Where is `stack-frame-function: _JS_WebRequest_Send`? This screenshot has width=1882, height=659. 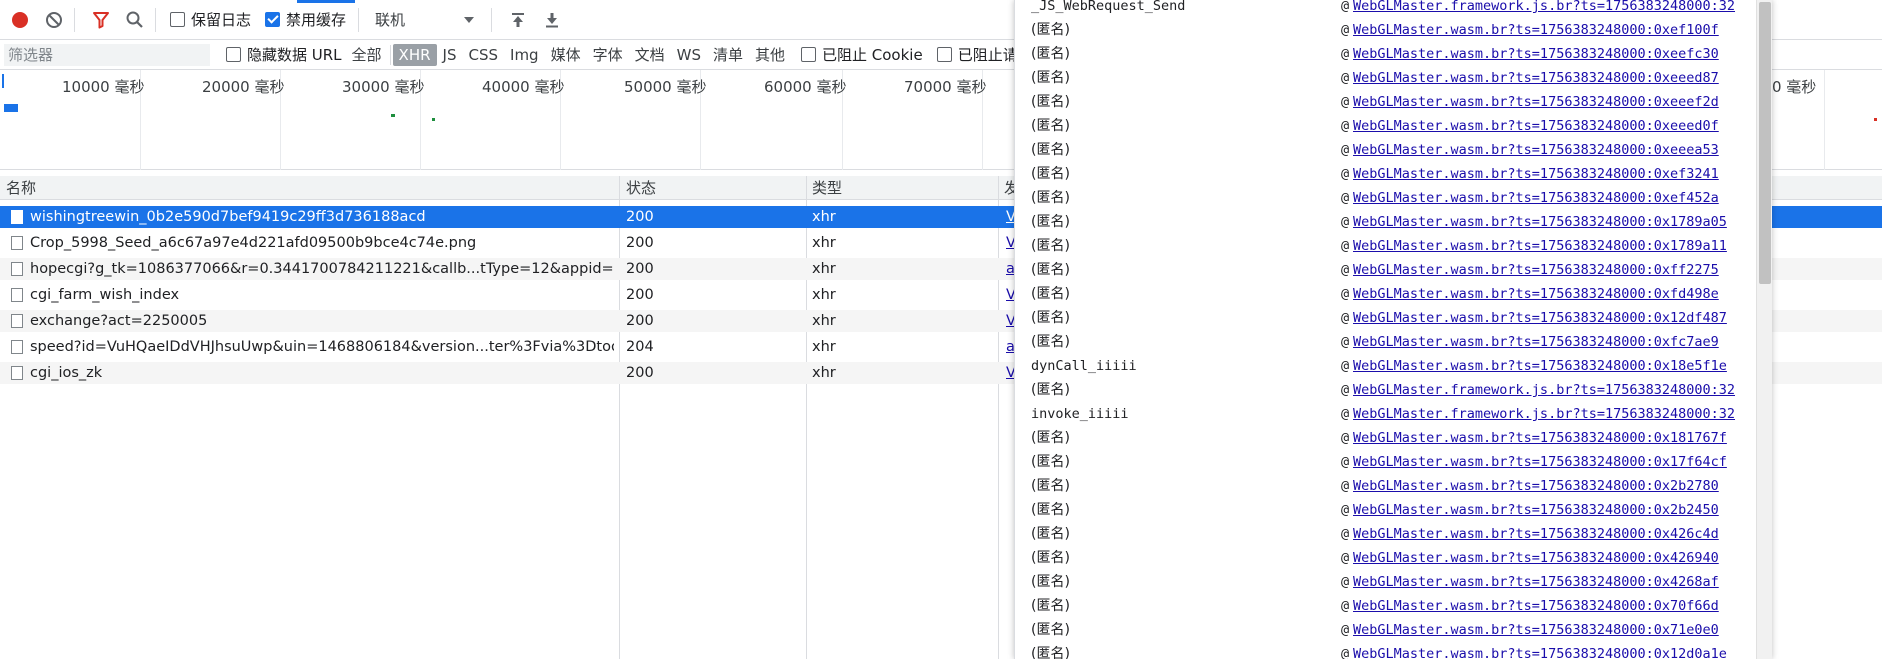 stack-frame-function: _JS_WebRequest_Send is located at coordinates (1108, 7).